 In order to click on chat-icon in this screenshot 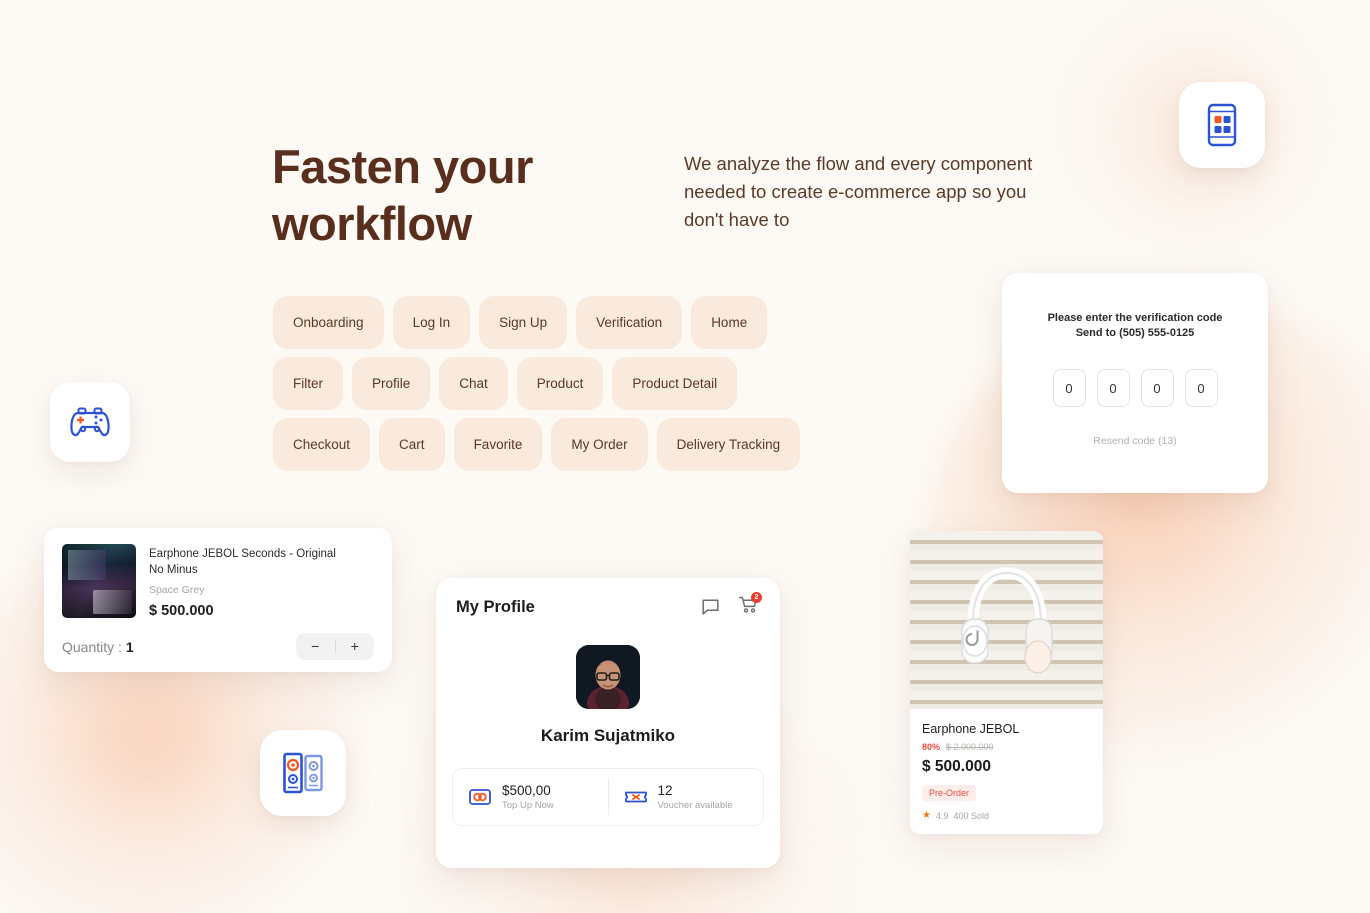, I will do `click(710, 607)`.